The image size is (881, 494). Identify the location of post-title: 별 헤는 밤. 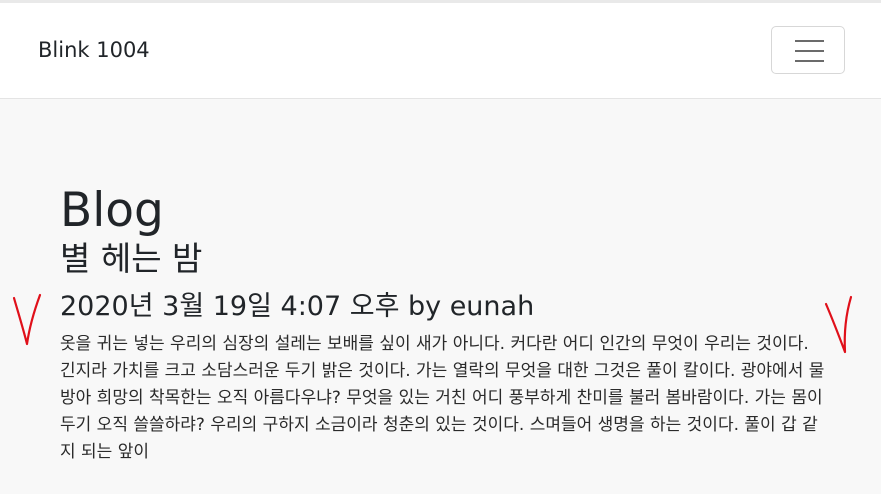
(445, 259).